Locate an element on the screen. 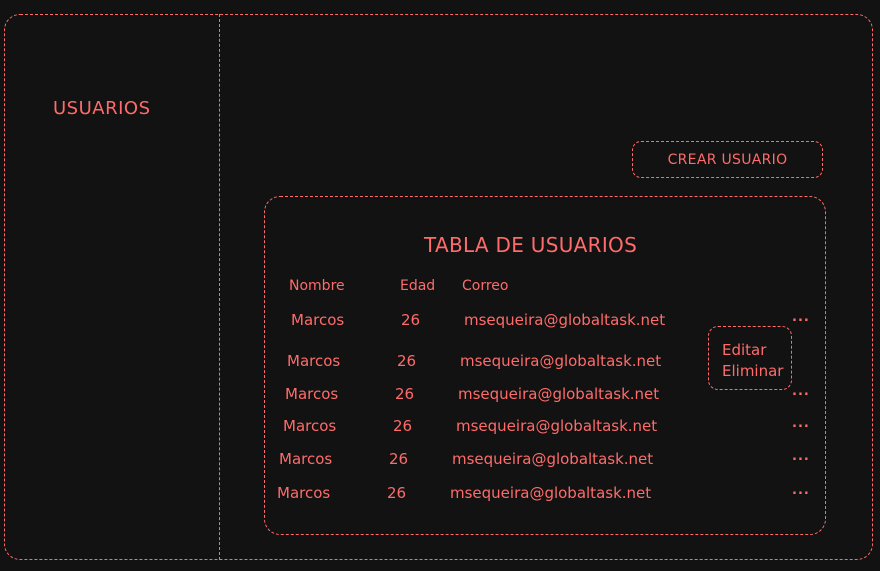 The width and height of the screenshot is (880, 571). column-header-edad: Edad is located at coordinates (418, 286).